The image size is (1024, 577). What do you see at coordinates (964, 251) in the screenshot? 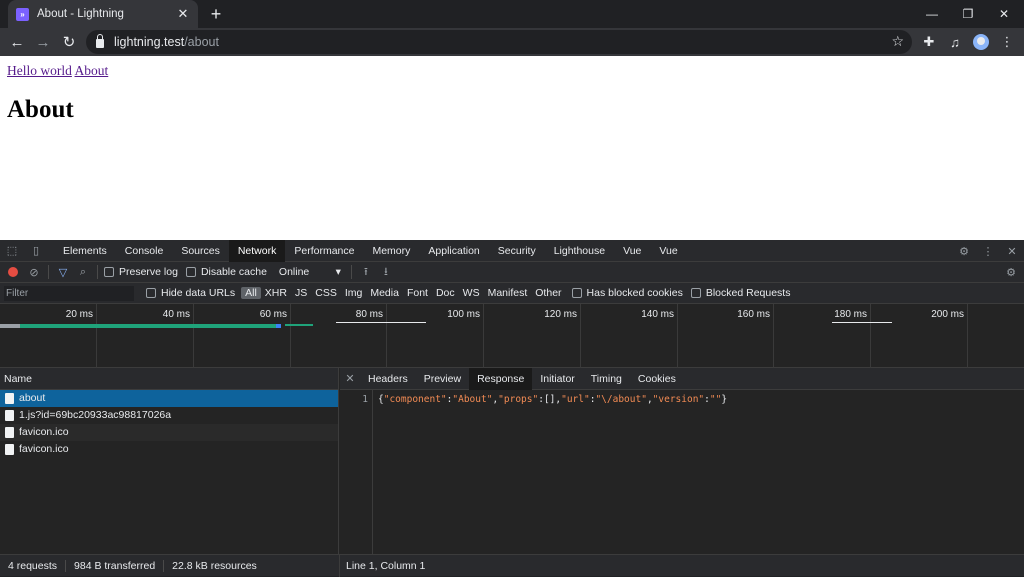
I see `devtools-settings-icon: ⚙` at bounding box center [964, 251].